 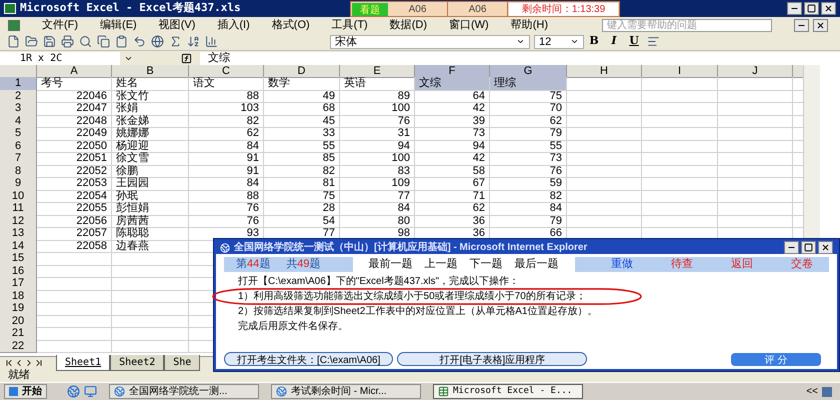 What do you see at coordinates (186, 58) in the screenshot?
I see `function-icon` at bounding box center [186, 58].